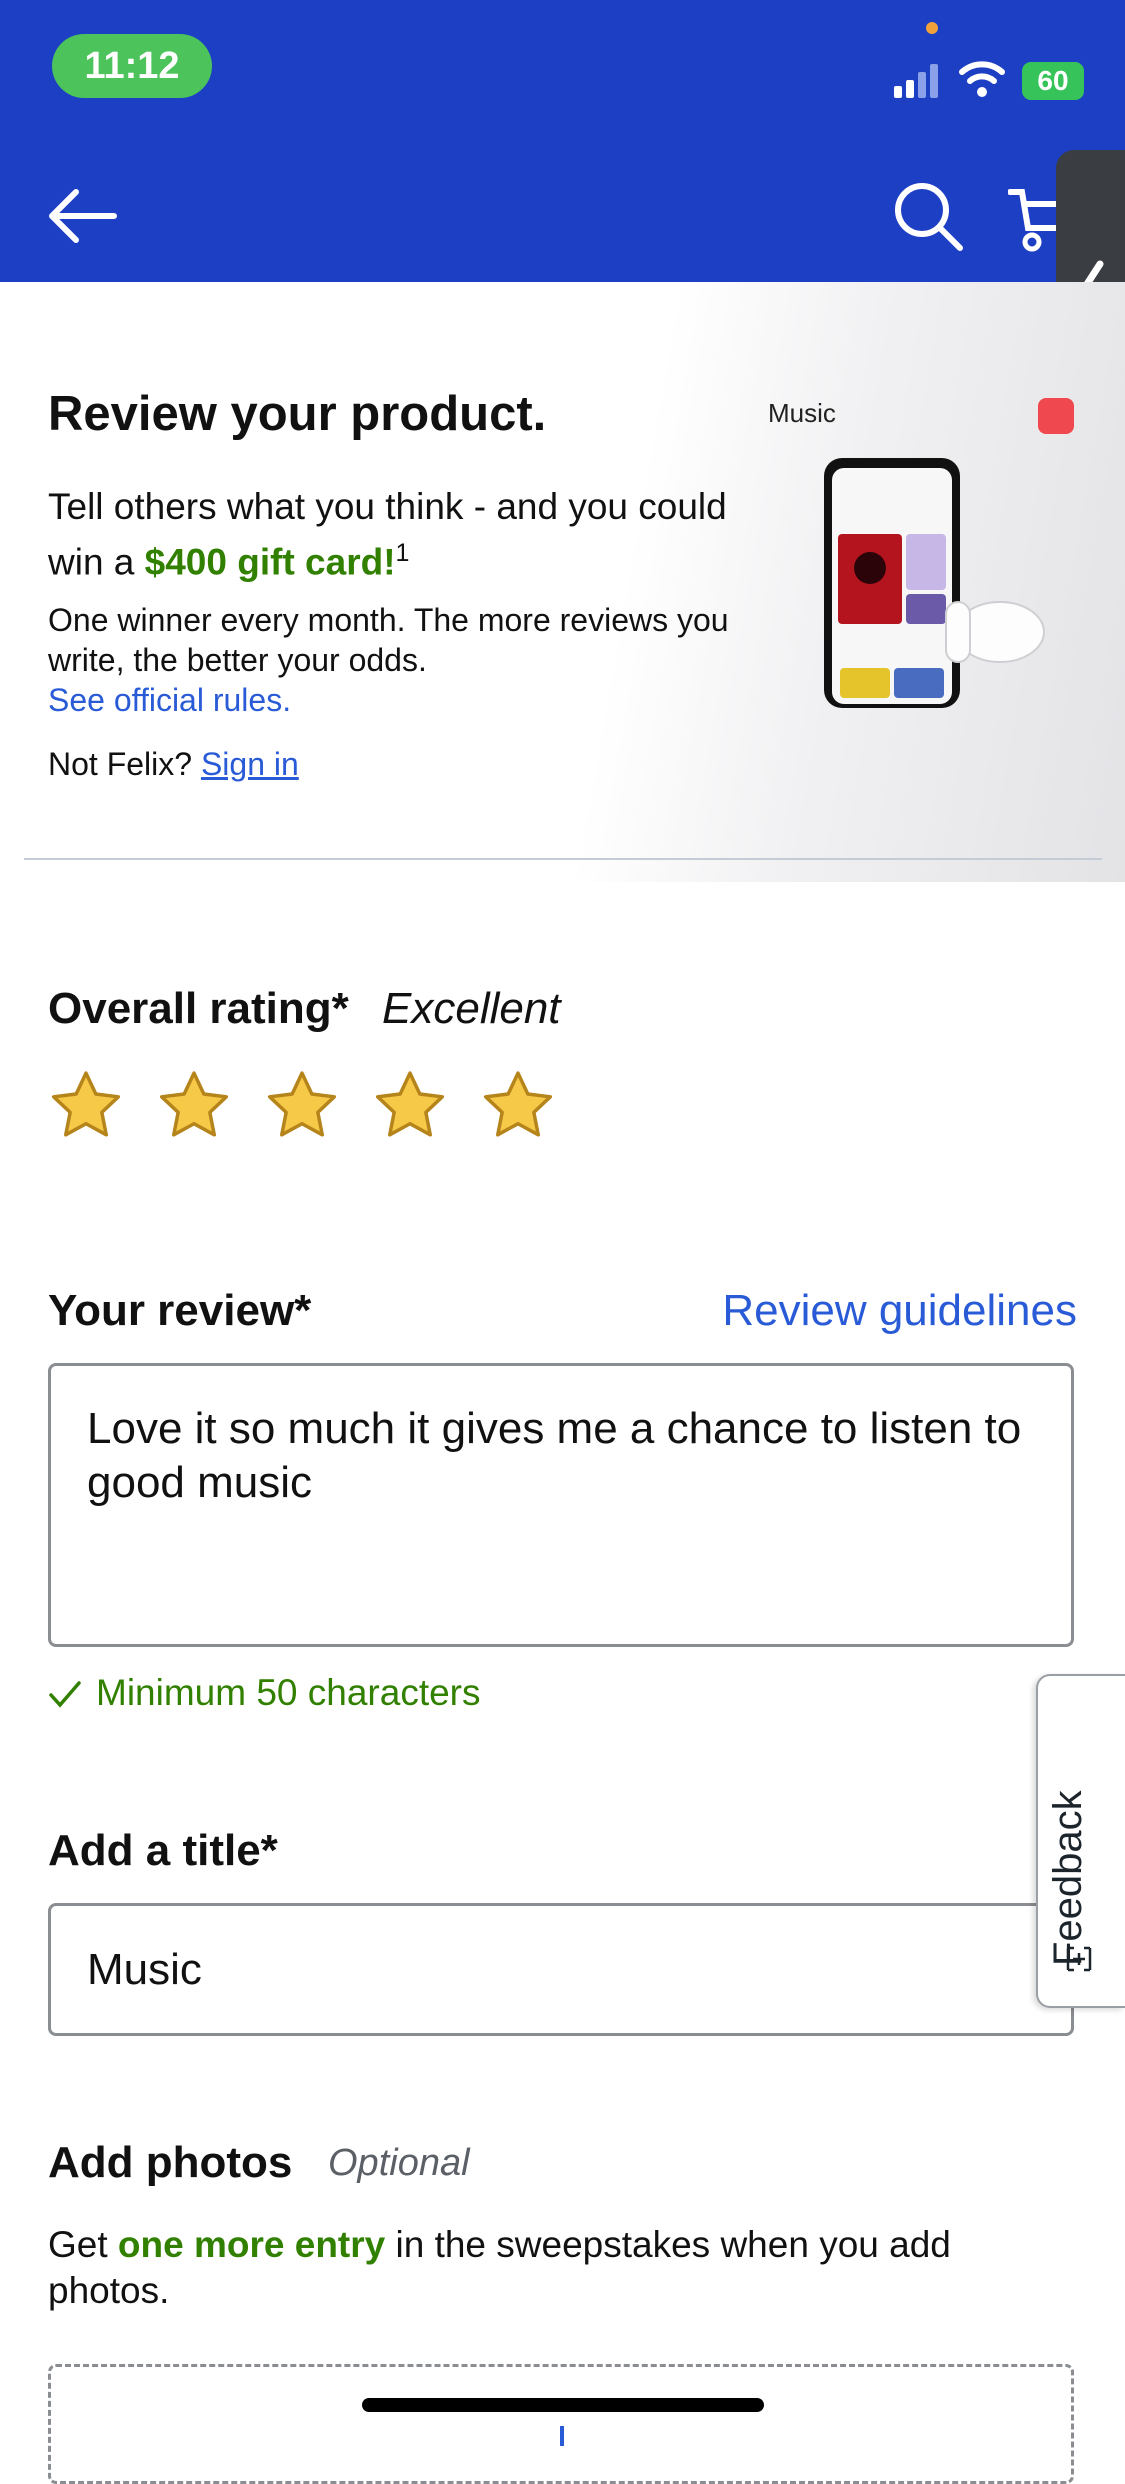  What do you see at coordinates (297, 414) in the screenshot?
I see `hero-title: Review your product.` at bounding box center [297, 414].